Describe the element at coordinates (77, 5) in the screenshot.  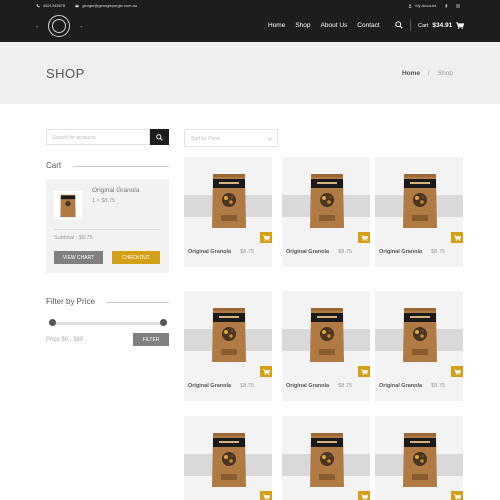
I see `mail-icon` at that location.